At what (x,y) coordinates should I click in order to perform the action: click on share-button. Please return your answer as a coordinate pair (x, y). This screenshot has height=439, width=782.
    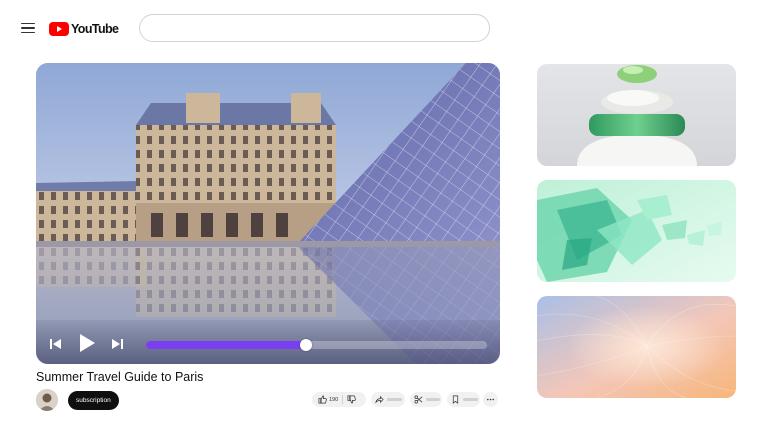
    Looking at the image, I should click on (388, 399).